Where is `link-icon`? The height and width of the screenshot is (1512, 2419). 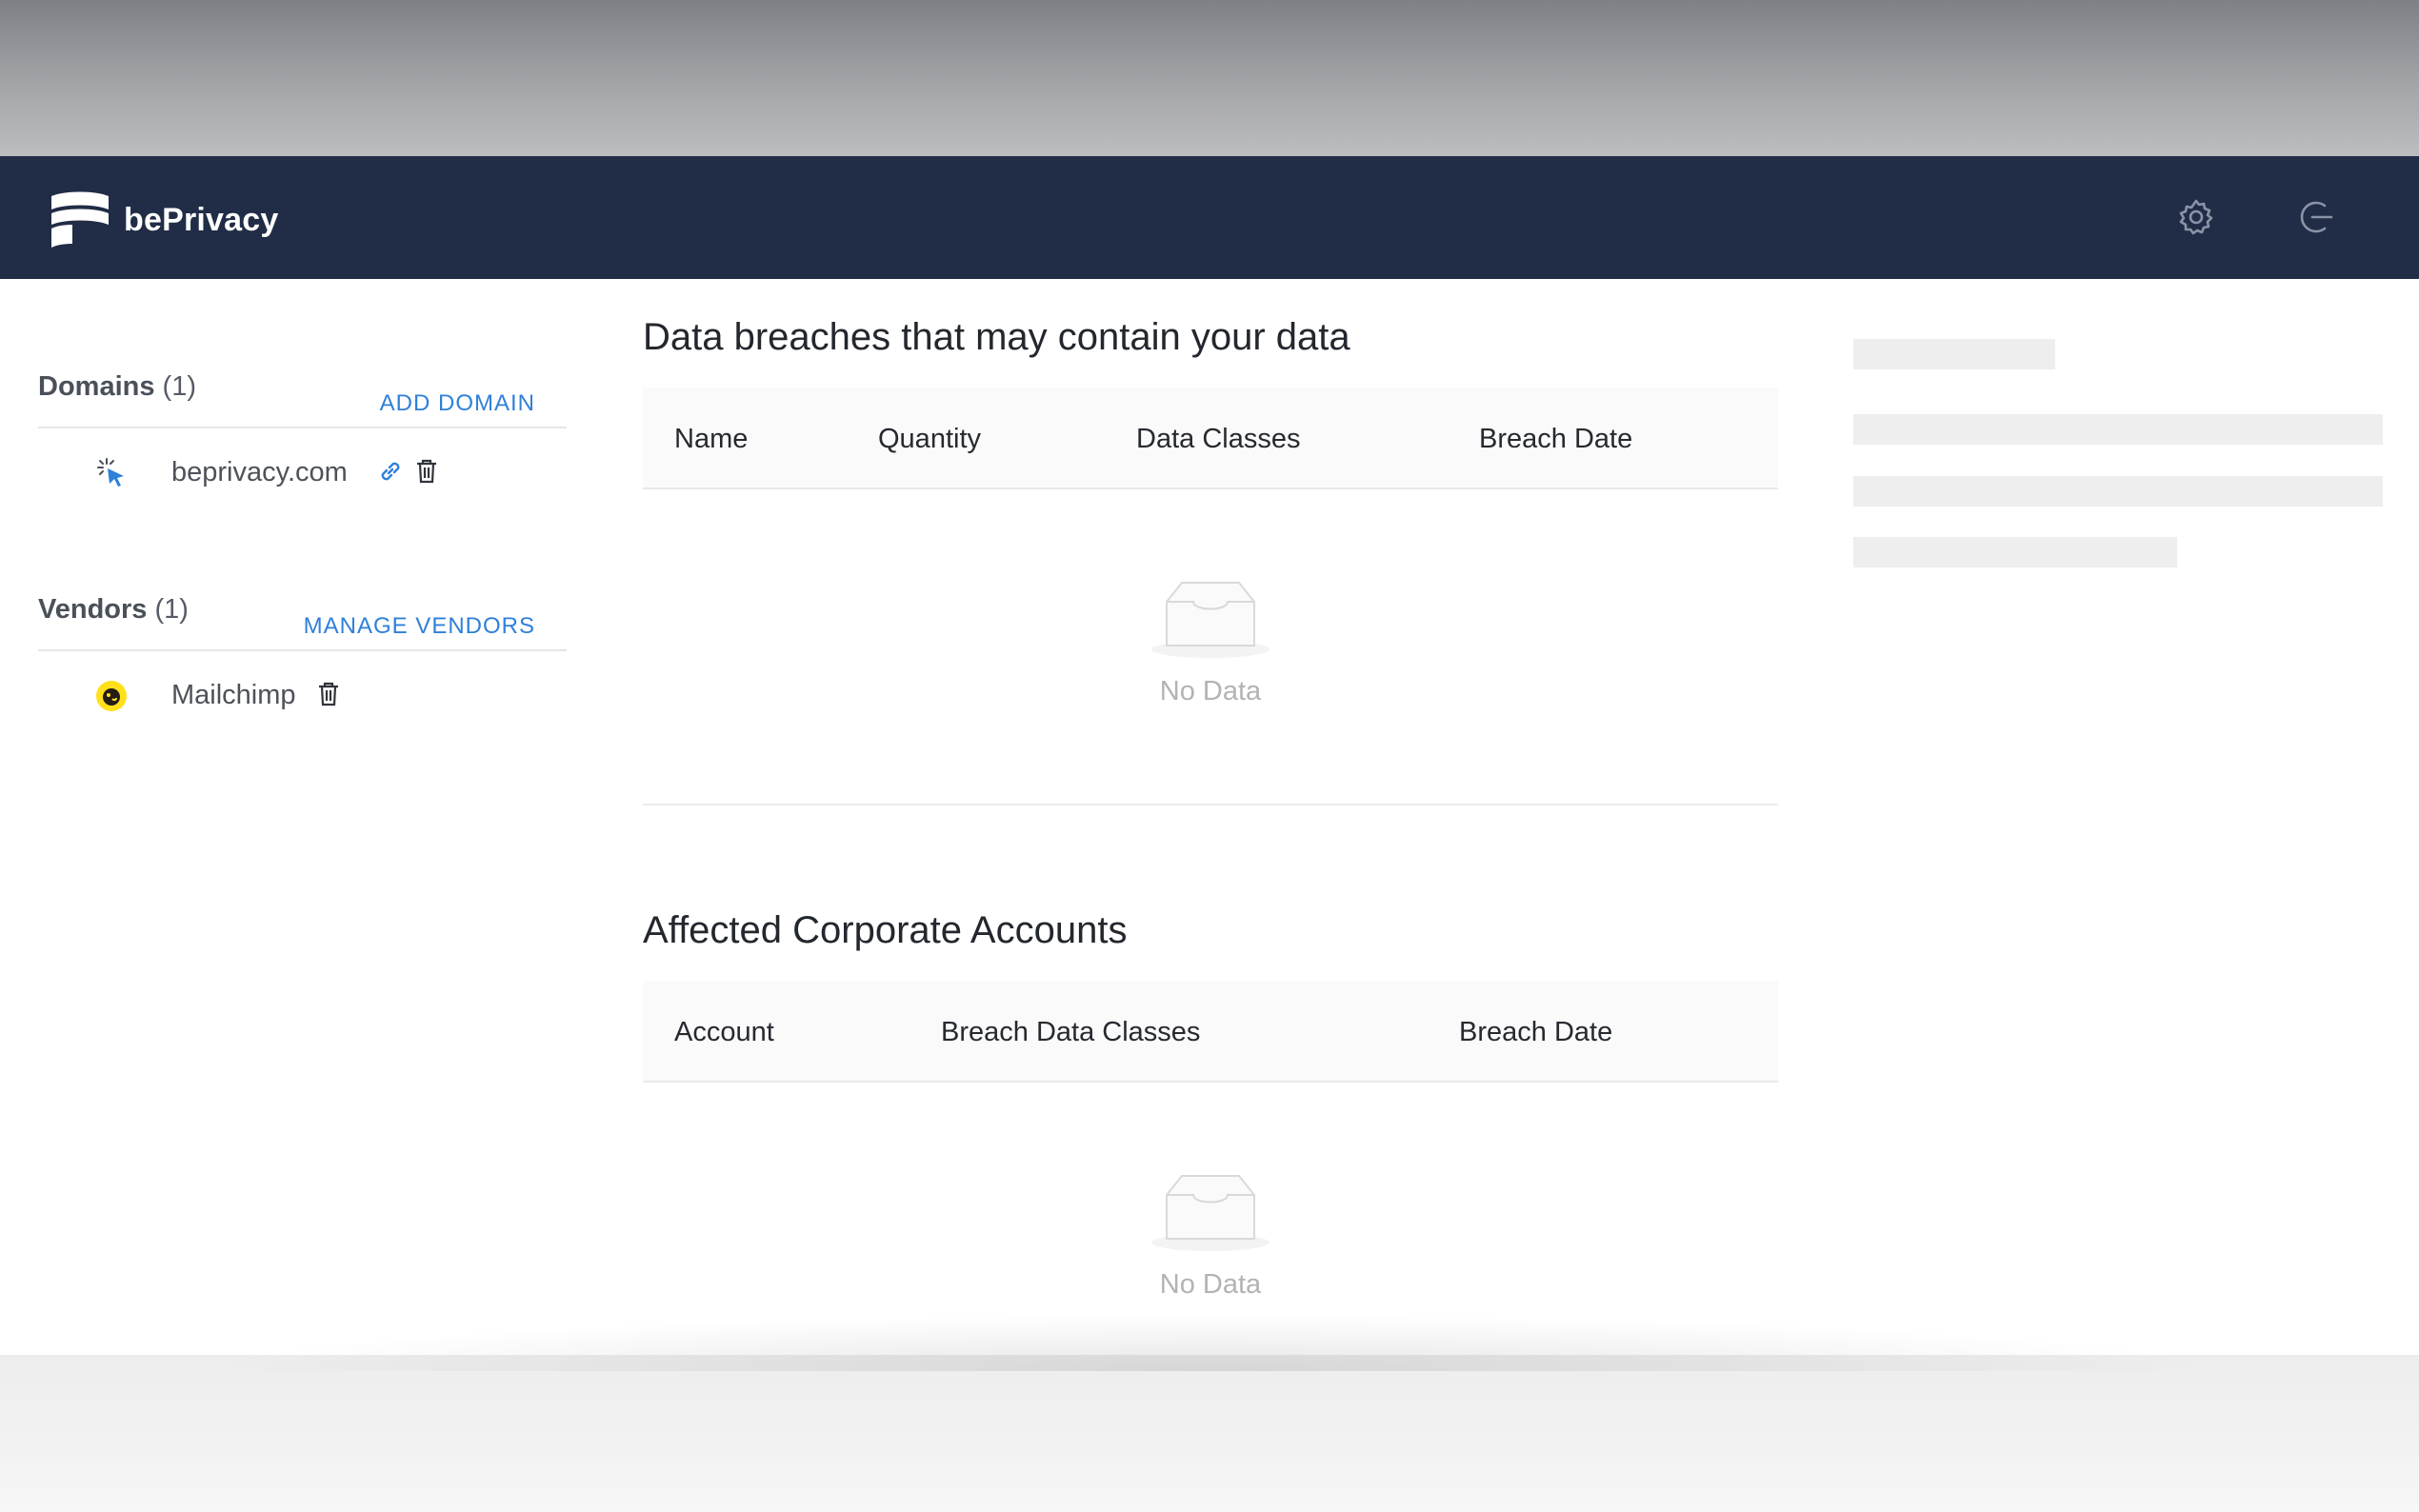 link-icon is located at coordinates (390, 471).